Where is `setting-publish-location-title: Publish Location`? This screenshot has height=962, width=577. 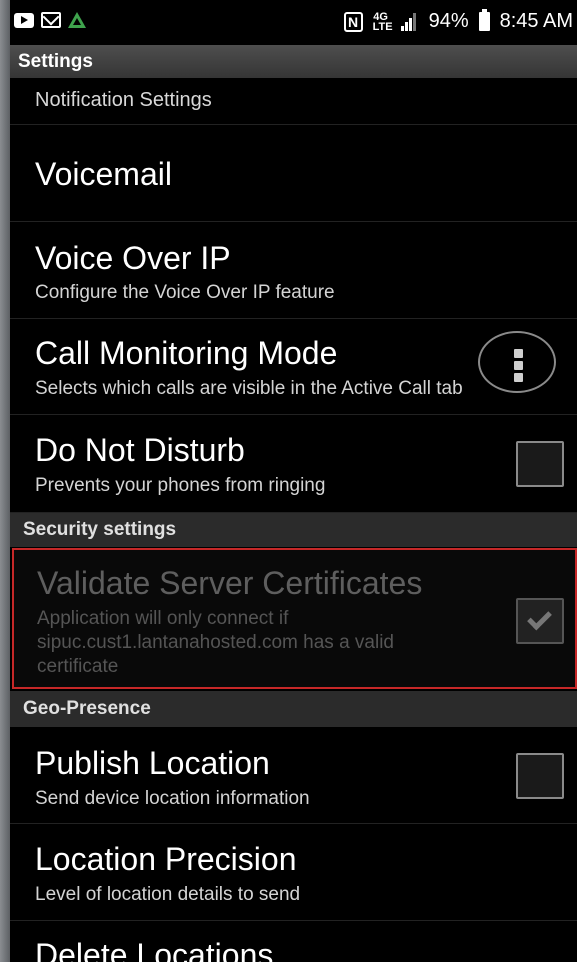
setting-publish-location-title: Publish Location is located at coordinates (152, 763).